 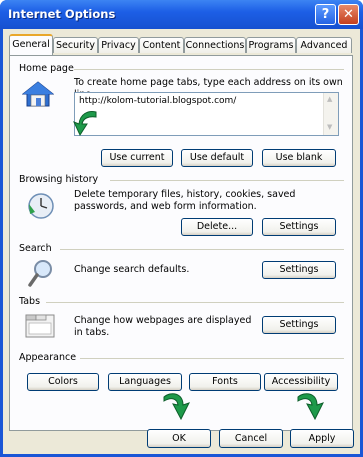 I want to click on browsing-history-heading: Browsing history, so click(x=59, y=179).